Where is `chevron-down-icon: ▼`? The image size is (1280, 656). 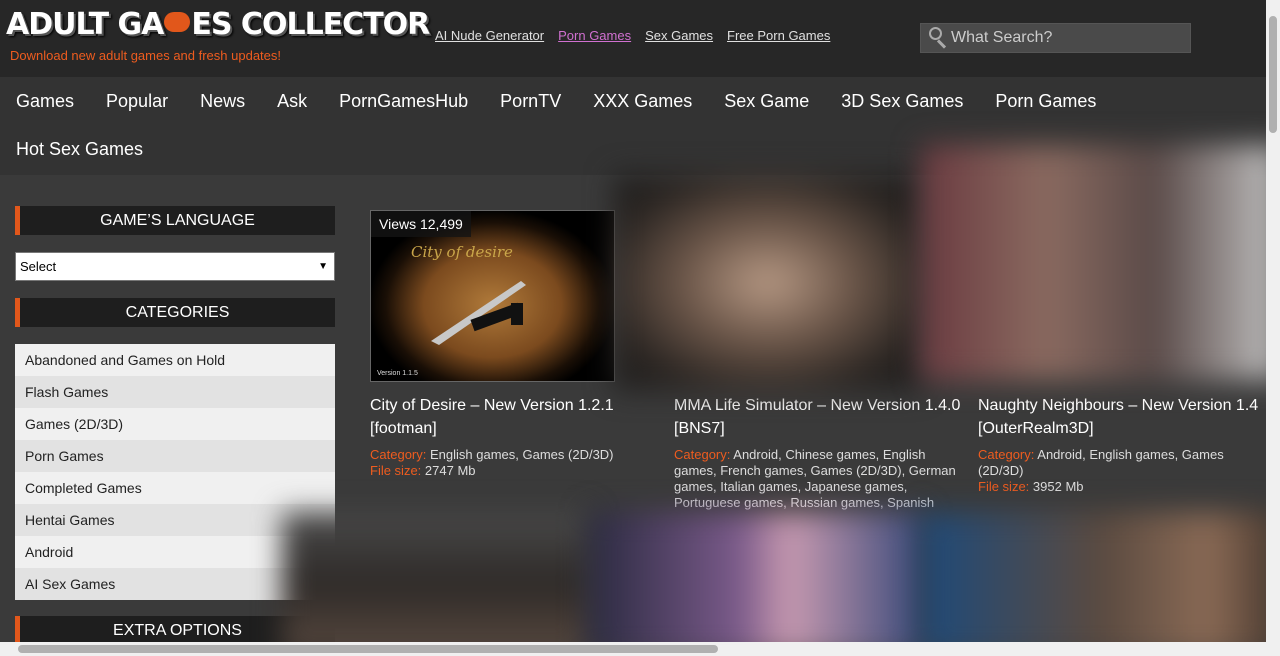 chevron-down-icon: ▼ is located at coordinates (323, 266).